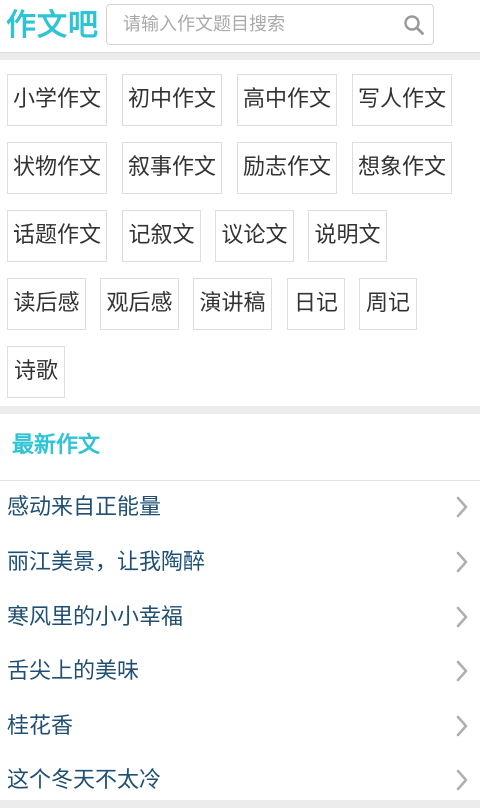 This screenshot has height=808, width=480. Describe the element at coordinates (316, 304) in the screenshot. I see `category-tag: 日记` at that location.